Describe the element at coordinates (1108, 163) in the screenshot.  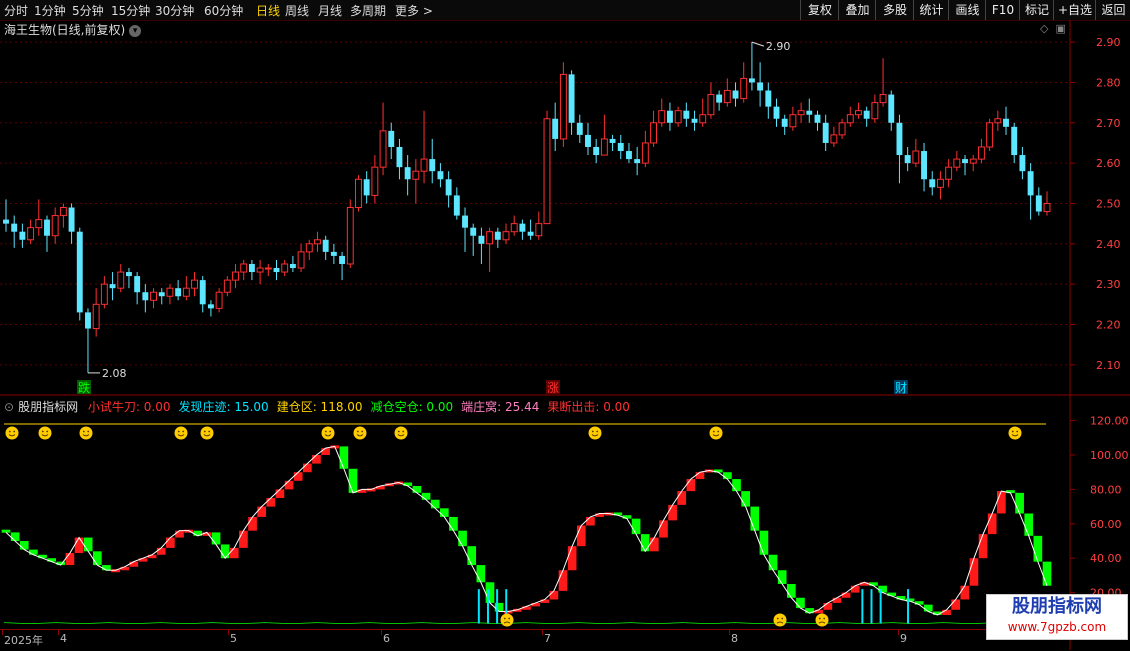
I see `price-tick-label: 2.60` at that location.